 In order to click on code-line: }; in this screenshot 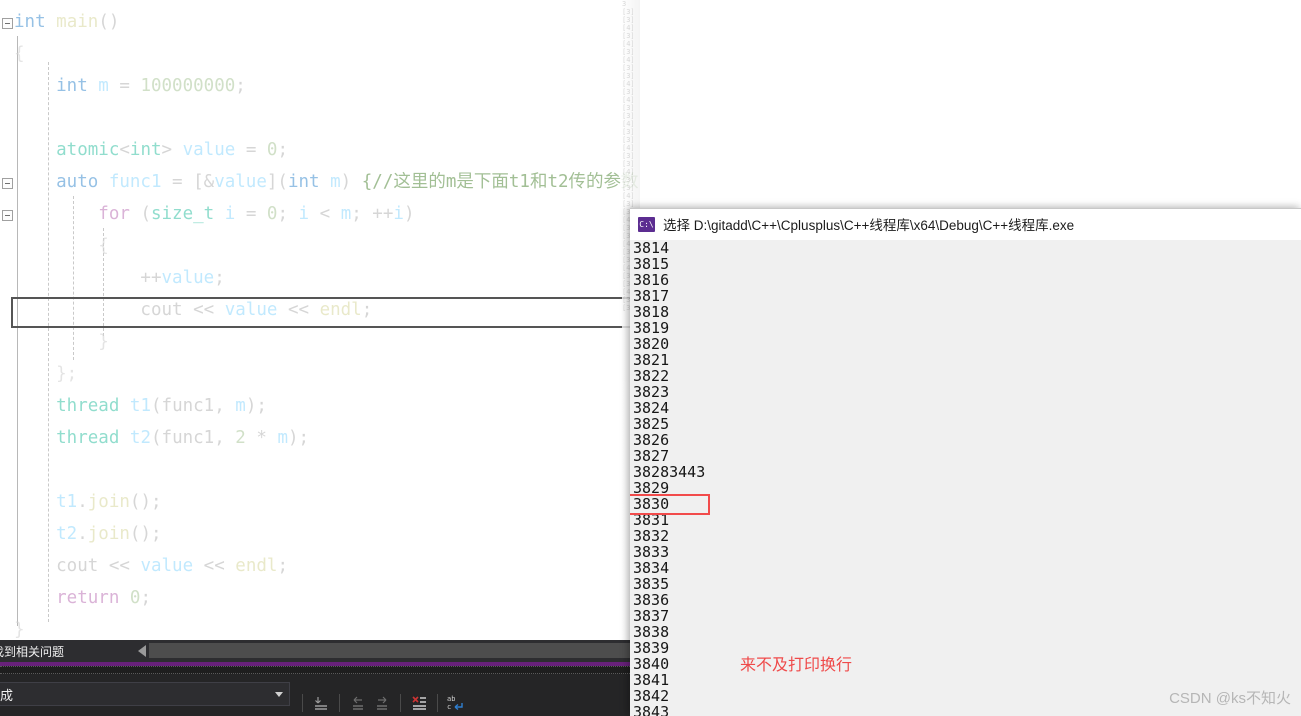, I will do `click(320, 374)`.